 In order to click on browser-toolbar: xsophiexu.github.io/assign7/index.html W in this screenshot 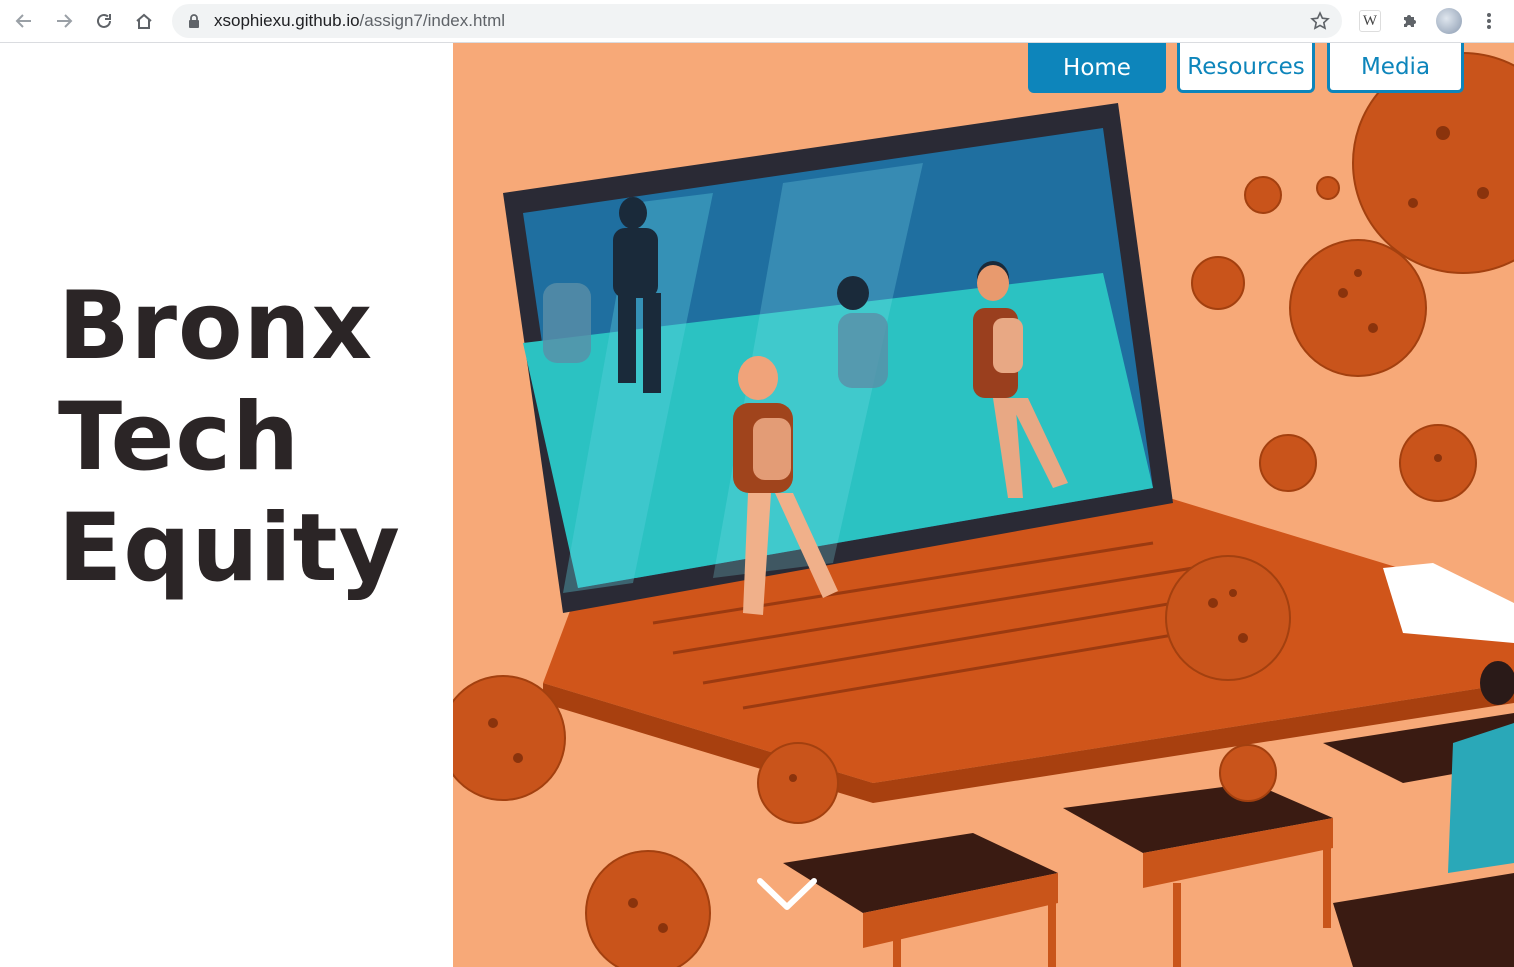, I will do `click(757, 21)`.